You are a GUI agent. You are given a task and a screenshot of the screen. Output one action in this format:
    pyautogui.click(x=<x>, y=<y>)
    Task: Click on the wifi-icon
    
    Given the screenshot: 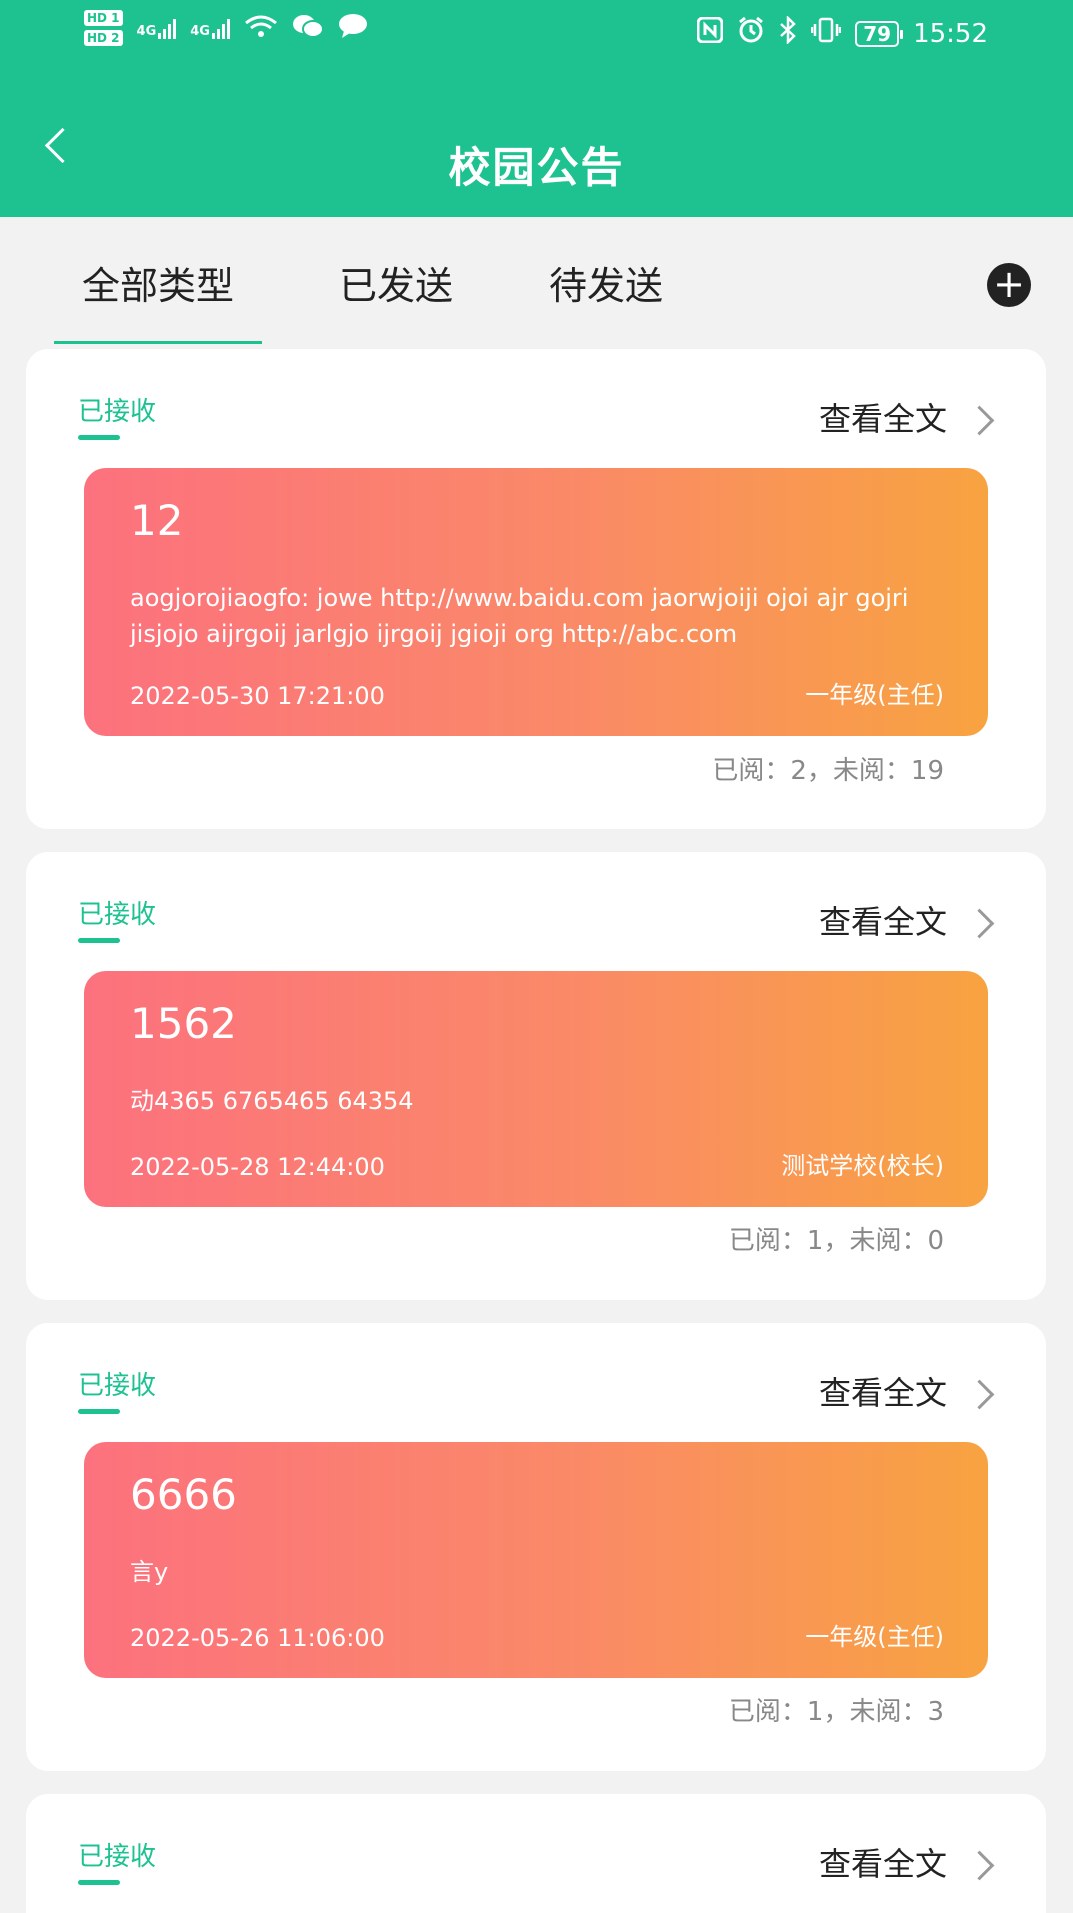 What is the action you would take?
    pyautogui.click(x=261, y=28)
    